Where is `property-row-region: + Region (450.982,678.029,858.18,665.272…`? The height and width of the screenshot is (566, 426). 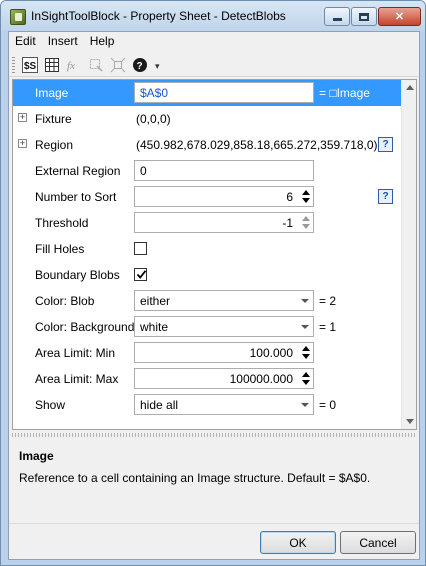
property-row-region: + Region (450.982,678.029,858.18,665.272… is located at coordinates (207, 145).